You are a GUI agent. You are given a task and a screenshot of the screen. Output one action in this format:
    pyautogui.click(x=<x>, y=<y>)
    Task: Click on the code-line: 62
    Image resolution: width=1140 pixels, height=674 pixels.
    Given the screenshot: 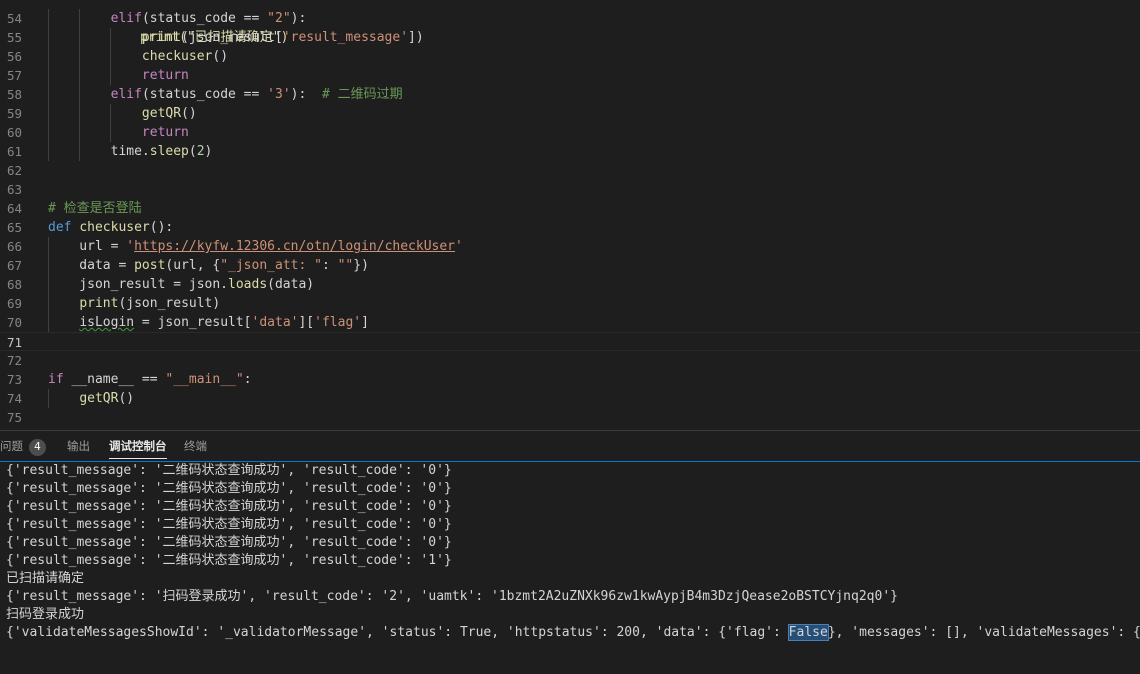 What is the action you would take?
    pyautogui.click(x=570, y=170)
    